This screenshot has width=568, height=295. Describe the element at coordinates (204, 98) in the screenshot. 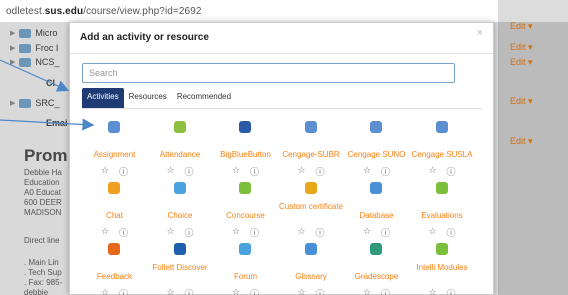

I see `tab-recommended: Recommended` at that location.